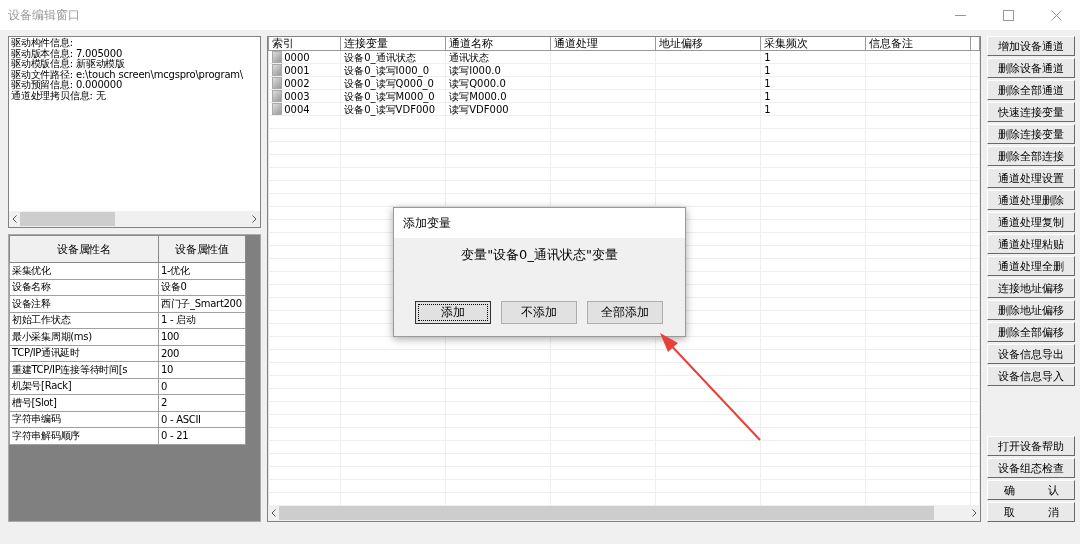 This screenshot has width=1080, height=544. Describe the element at coordinates (59, 95) in the screenshot. I see `info-line: 通道处理拷贝信息: 无` at that location.